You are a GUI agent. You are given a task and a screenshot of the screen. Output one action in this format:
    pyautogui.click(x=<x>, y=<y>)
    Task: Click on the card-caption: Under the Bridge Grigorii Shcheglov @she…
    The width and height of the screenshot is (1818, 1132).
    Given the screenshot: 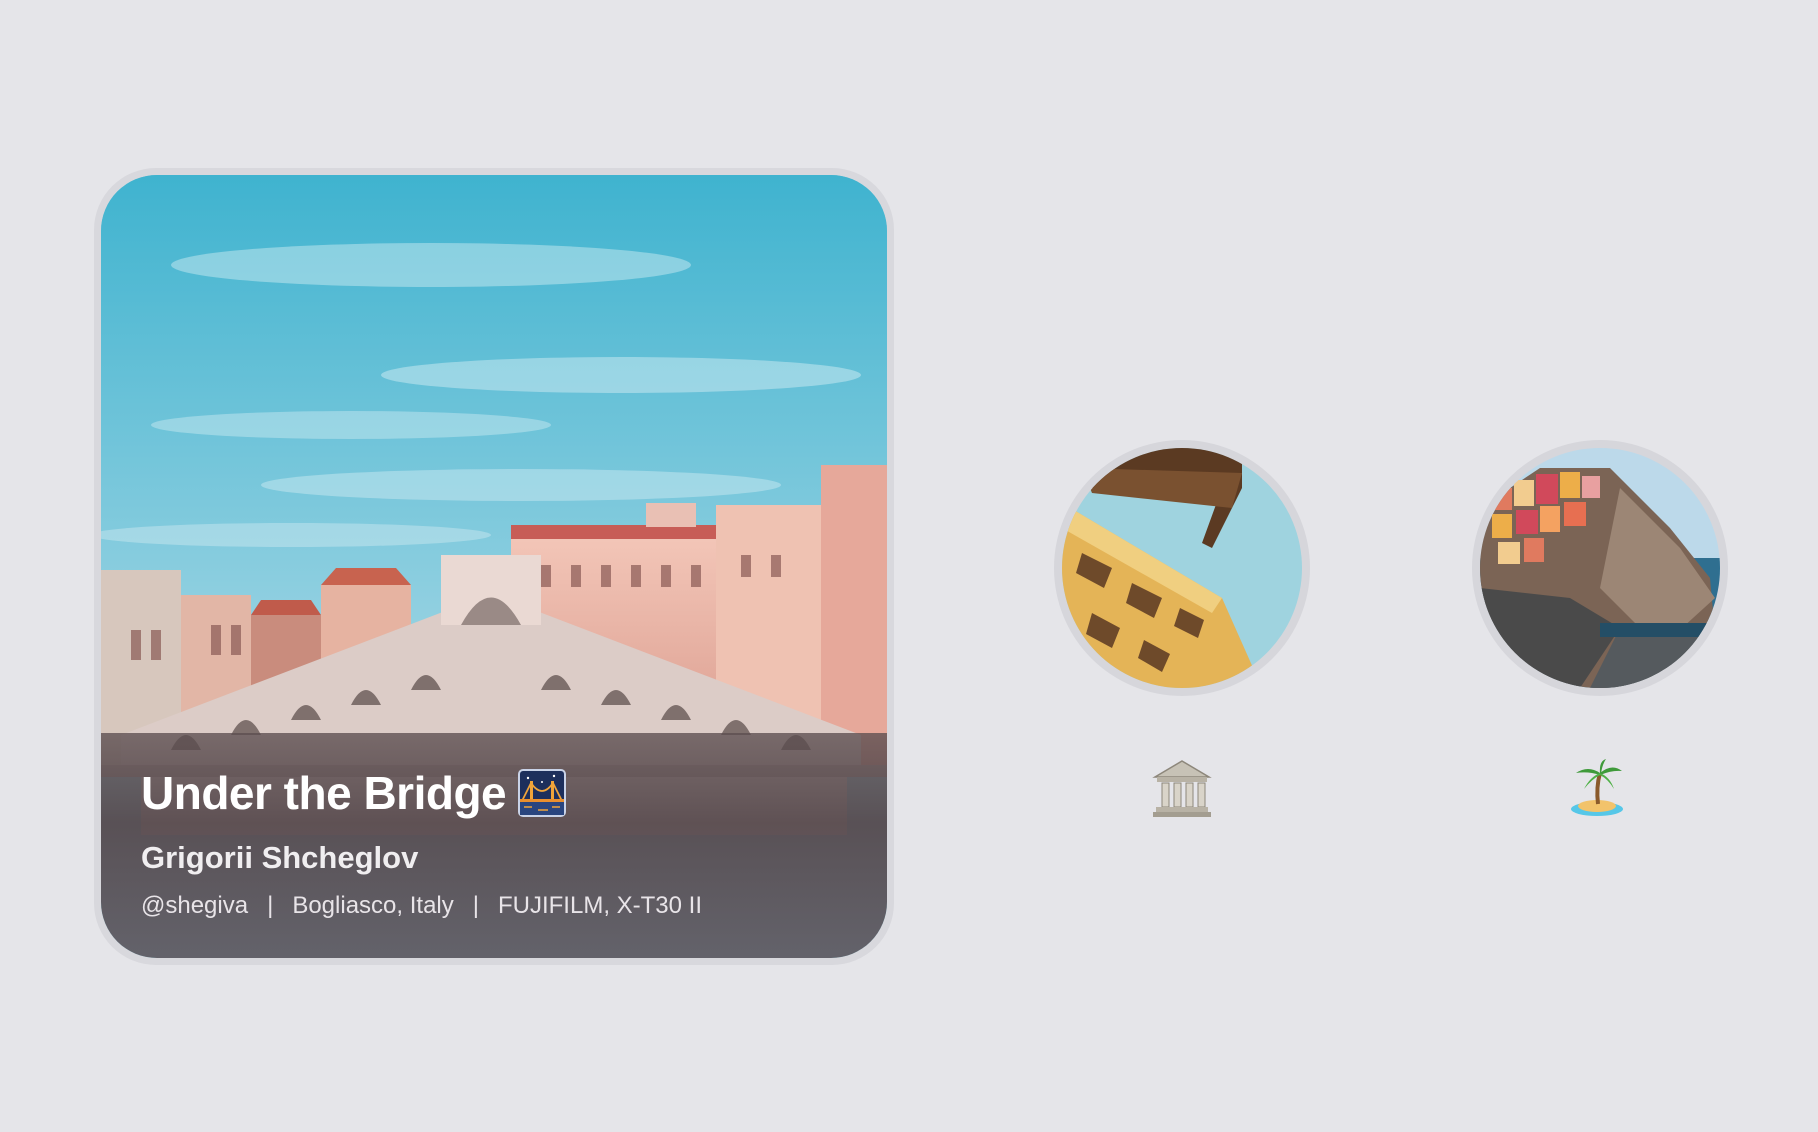 What is the action you would take?
    pyautogui.click(x=494, y=842)
    